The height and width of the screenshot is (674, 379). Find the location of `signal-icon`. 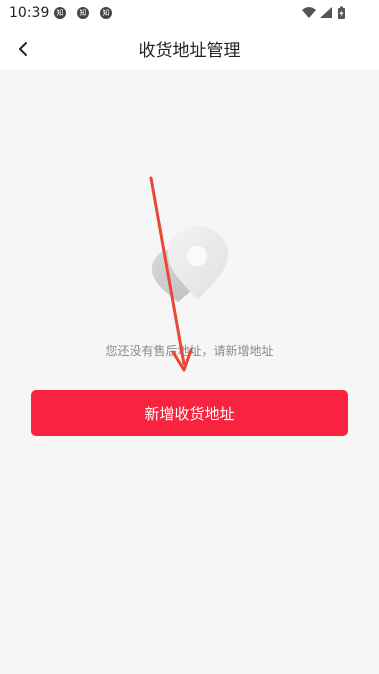

signal-icon is located at coordinates (326, 12).